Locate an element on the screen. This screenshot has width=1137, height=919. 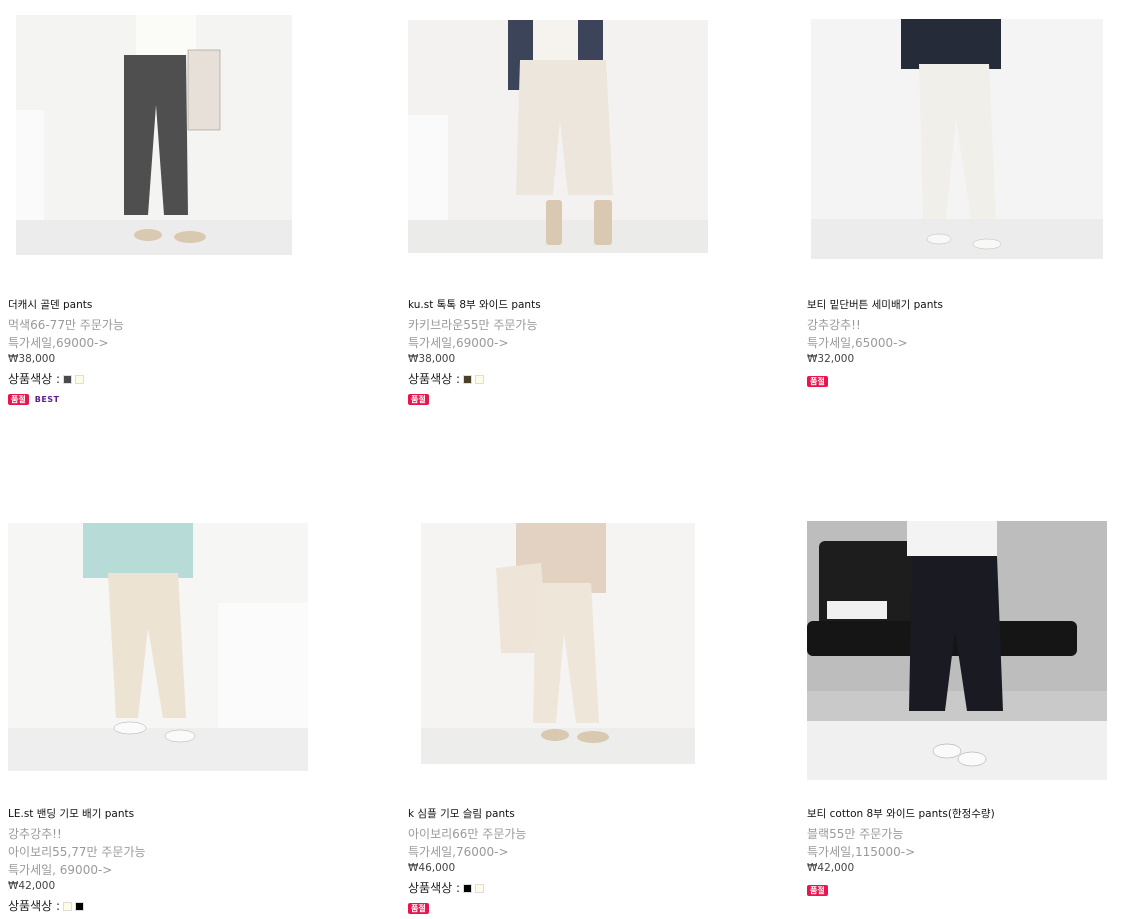
best-badge: BEST is located at coordinates (47, 399).